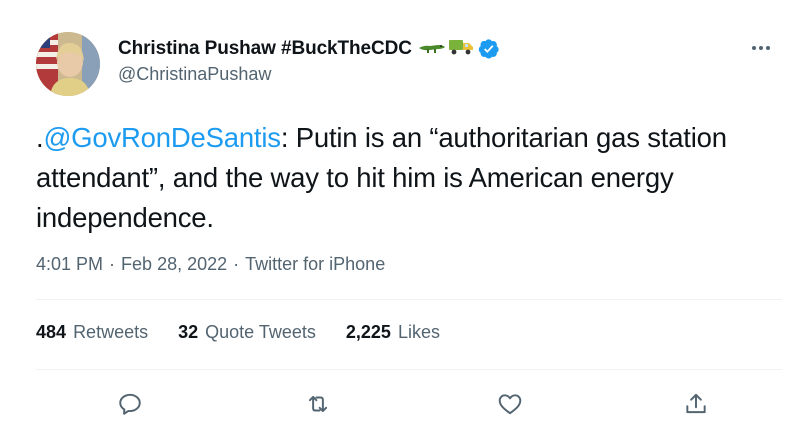  I want to click on tweet-metadata: 4:01 PM · Feb 28, 2022 · Twitter for iPhone, so click(210, 264).